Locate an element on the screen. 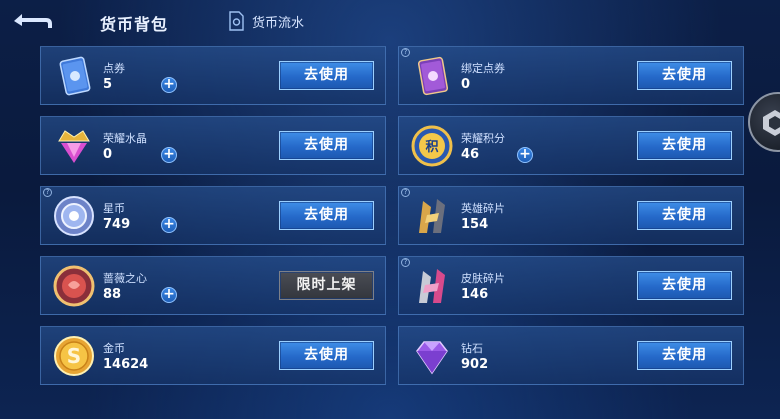 This screenshot has width=780, height=419. currency-name: 皮肤碎片 is located at coordinates (483, 278).